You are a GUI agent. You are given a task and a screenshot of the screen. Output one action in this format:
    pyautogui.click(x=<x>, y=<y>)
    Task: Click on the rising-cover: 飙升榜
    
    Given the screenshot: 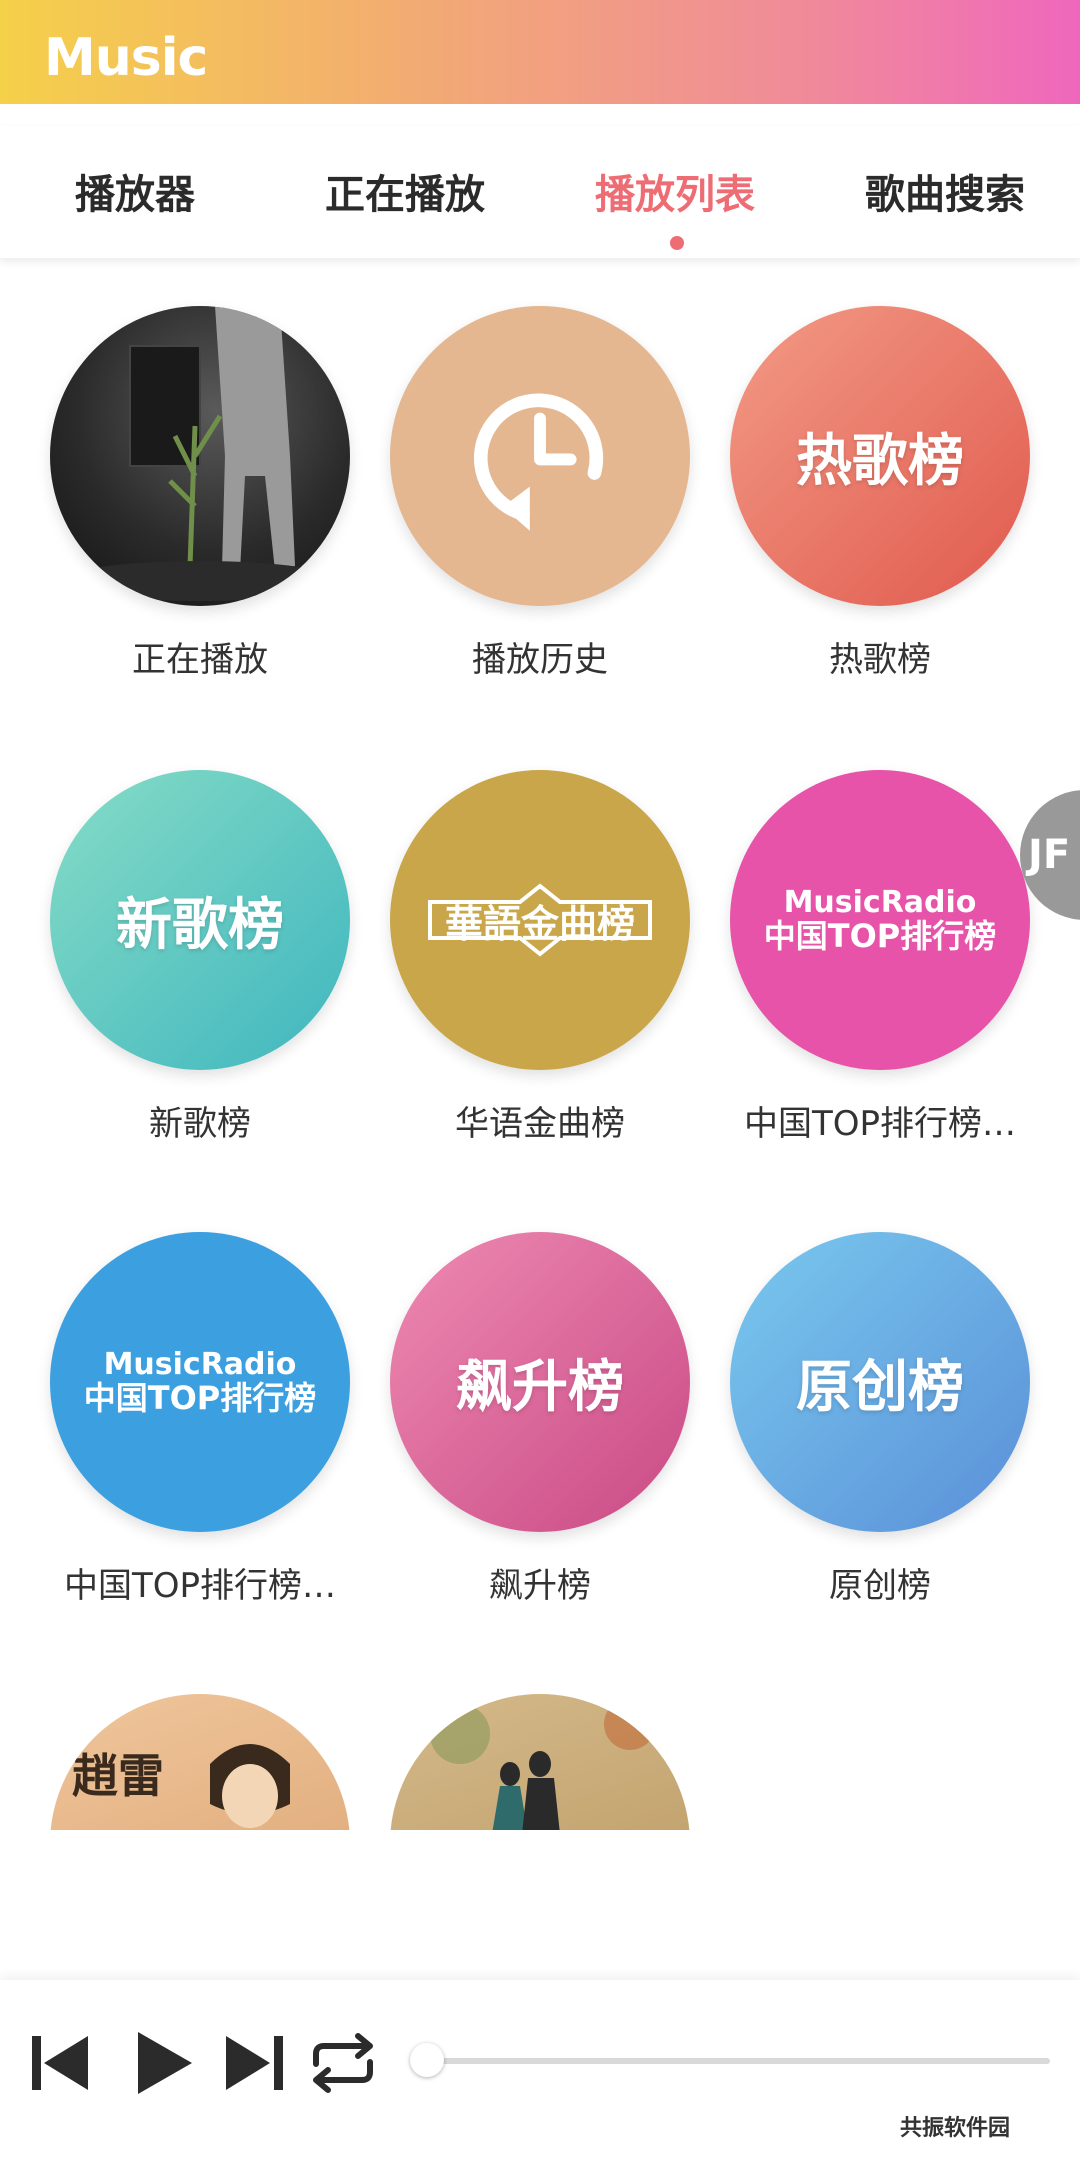 What is the action you would take?
    pyautogui.click(x=540, y=1382)
    